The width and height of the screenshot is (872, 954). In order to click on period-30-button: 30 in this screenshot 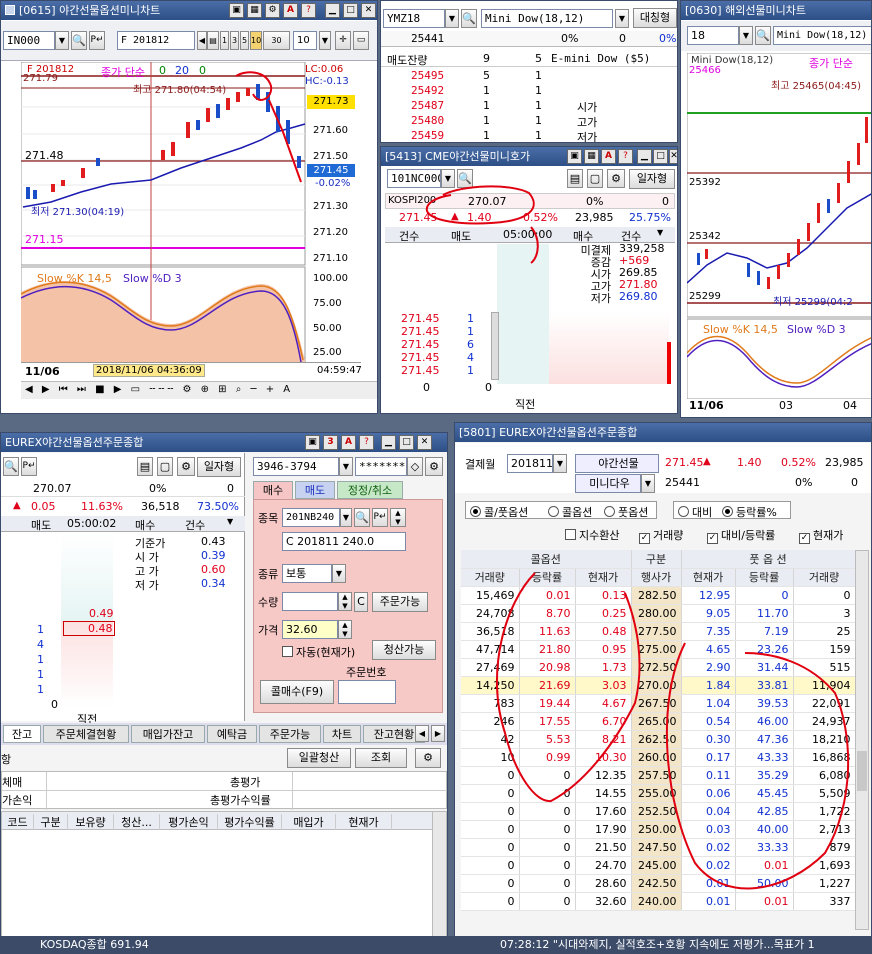, I will do `click(276, 40)`.